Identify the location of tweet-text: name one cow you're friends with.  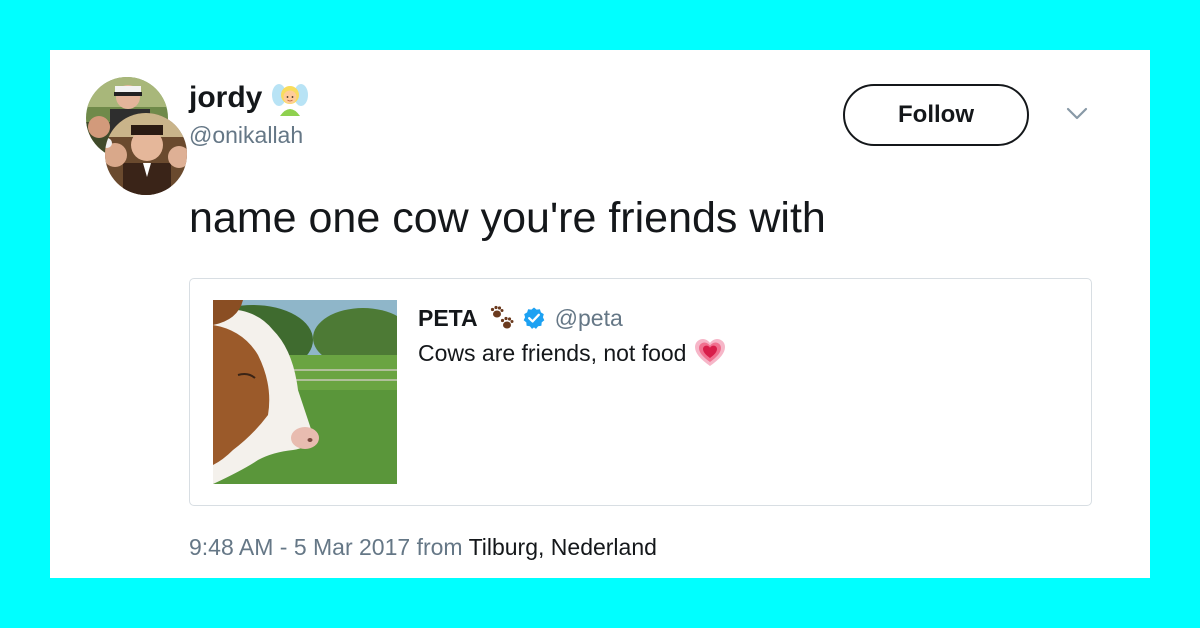
(507, 218).